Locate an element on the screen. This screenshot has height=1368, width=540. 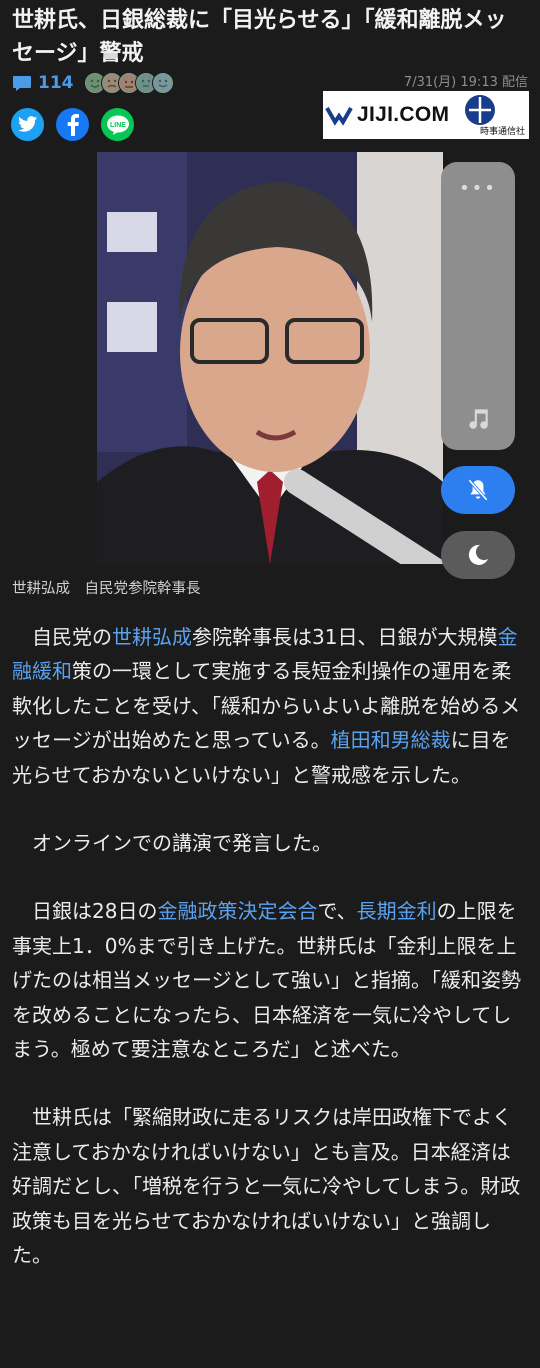
floating-side-panel: ••• is located at coordinates (478, 306).